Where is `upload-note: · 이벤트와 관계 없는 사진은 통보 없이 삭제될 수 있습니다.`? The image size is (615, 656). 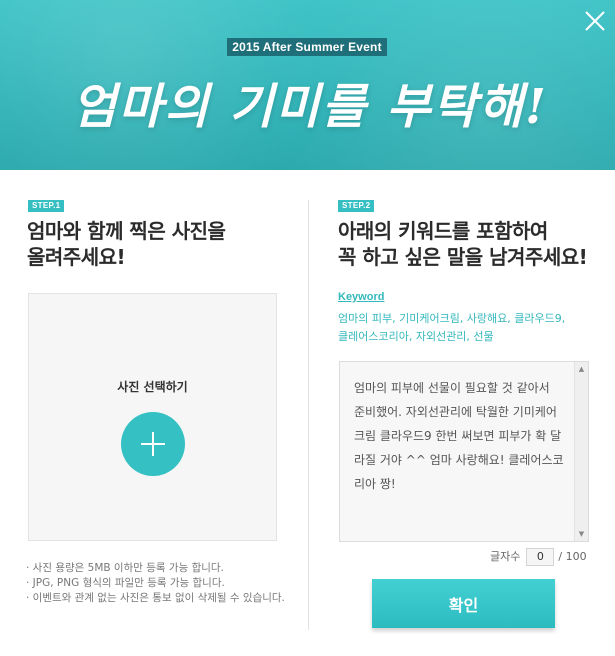 upload-note: · 이벤트와 관계 없는 사진은 통보 없이 삭제될 수 있습니다. is located at coordinates (155, 598).